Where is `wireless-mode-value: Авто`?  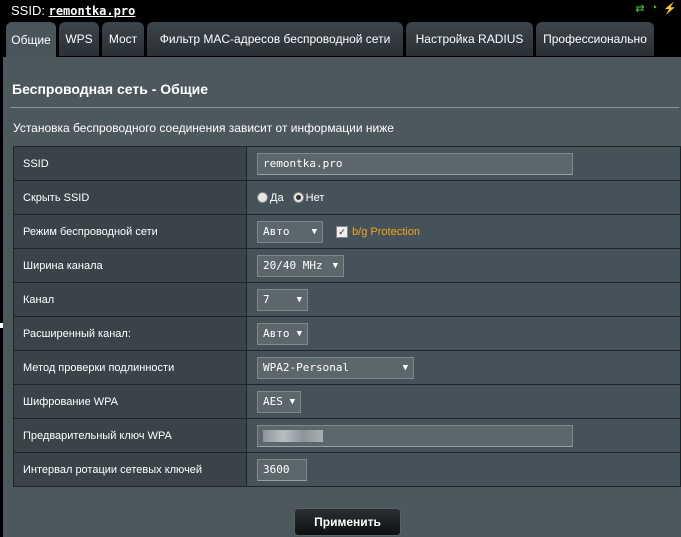
wireless-mode-value: Авто is located at coordinates (276, 231).